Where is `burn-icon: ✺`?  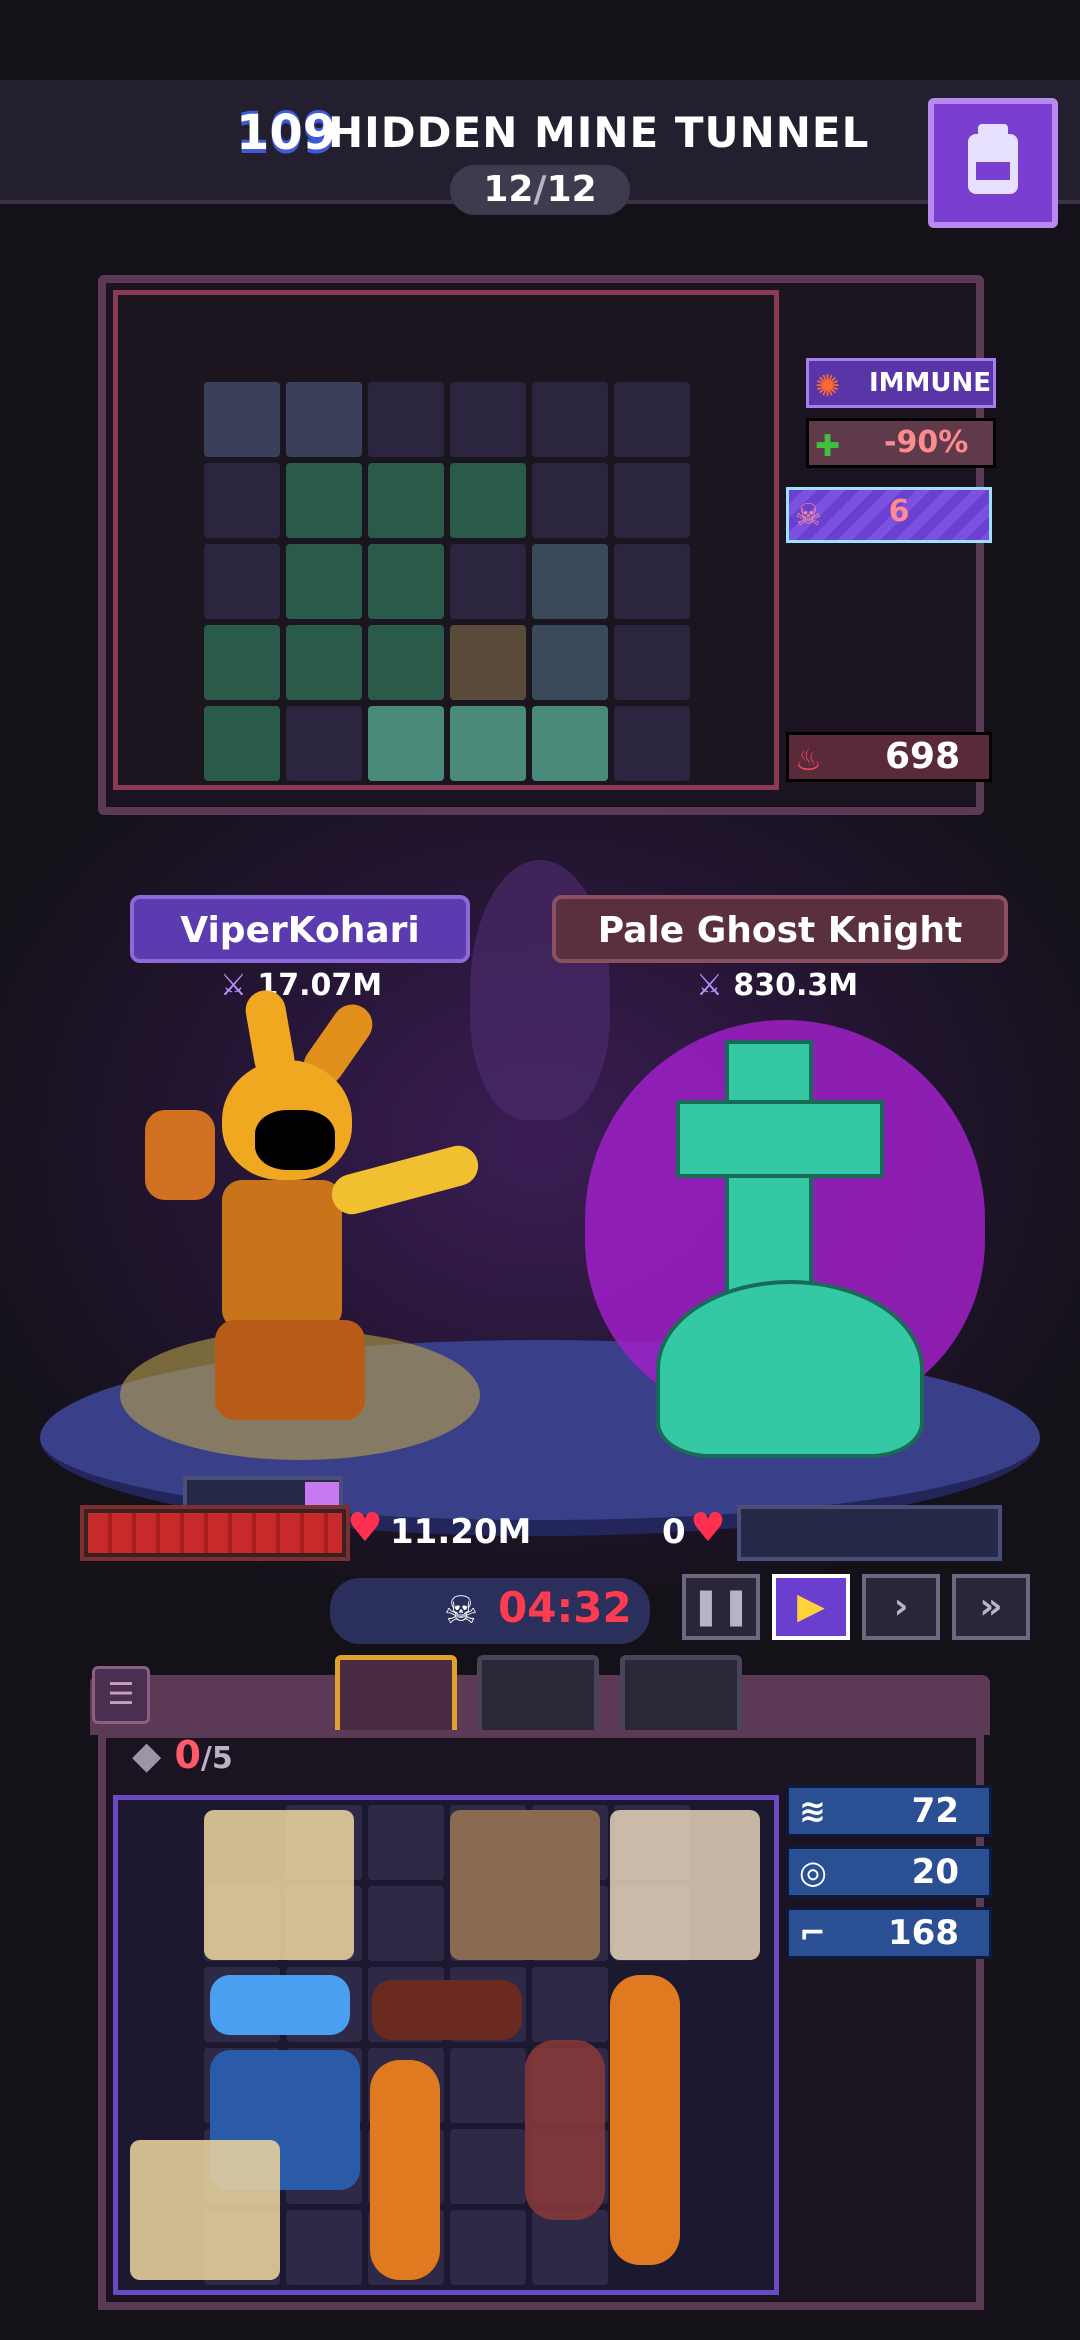
burn-icon: ✺ is located at coordinates (828, 386).